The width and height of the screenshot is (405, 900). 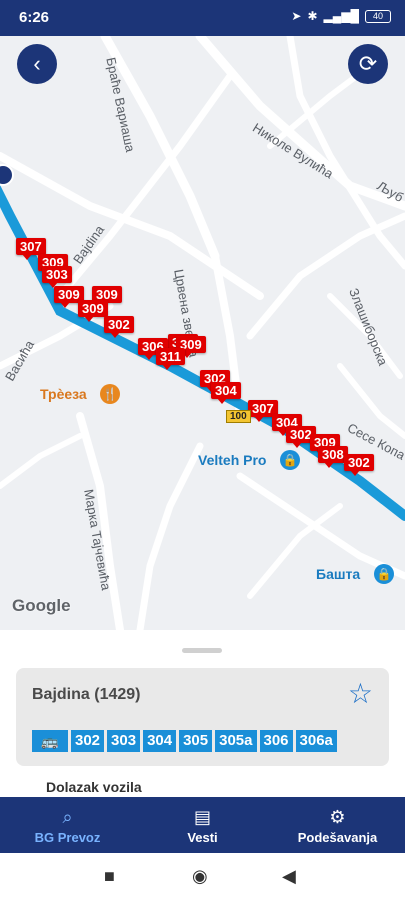 I want to click on star-icon: ☆, so click(x=360, y=694).